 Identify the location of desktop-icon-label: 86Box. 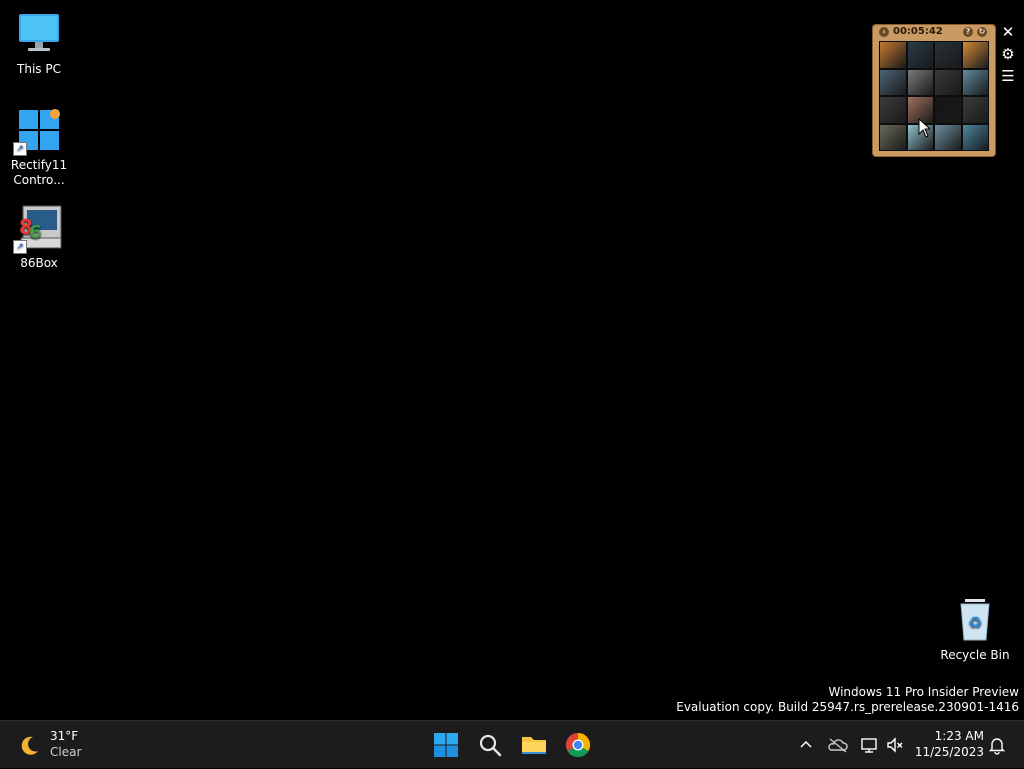
(39, 263).